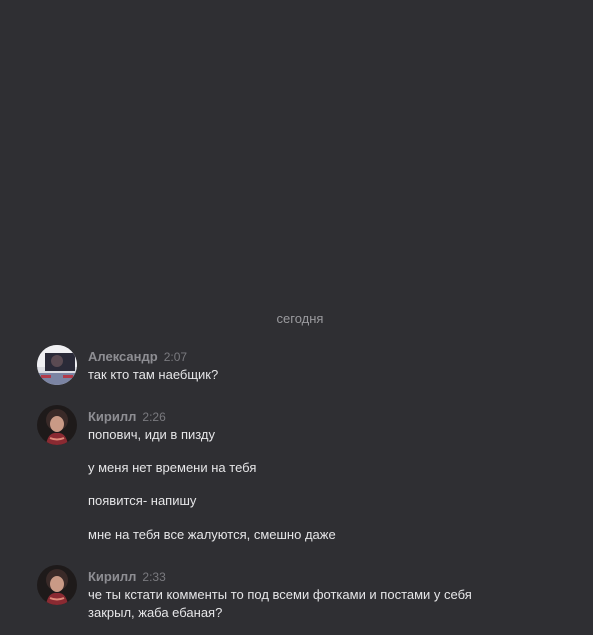  Describe the element at coordinates (153, 374) in the screenshot. I see `message-text: так кто там наебщик?` at that location.